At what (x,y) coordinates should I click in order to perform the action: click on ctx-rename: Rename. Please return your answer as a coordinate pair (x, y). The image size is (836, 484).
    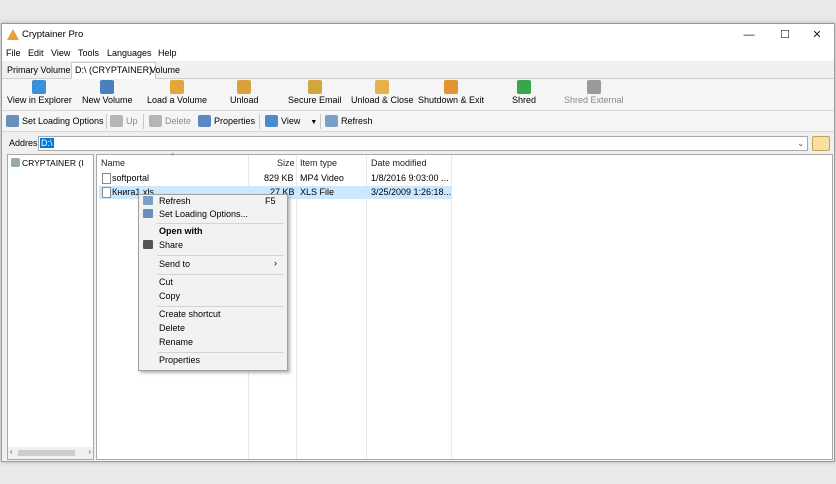
    Looking at the image, I should click on (213, 342).